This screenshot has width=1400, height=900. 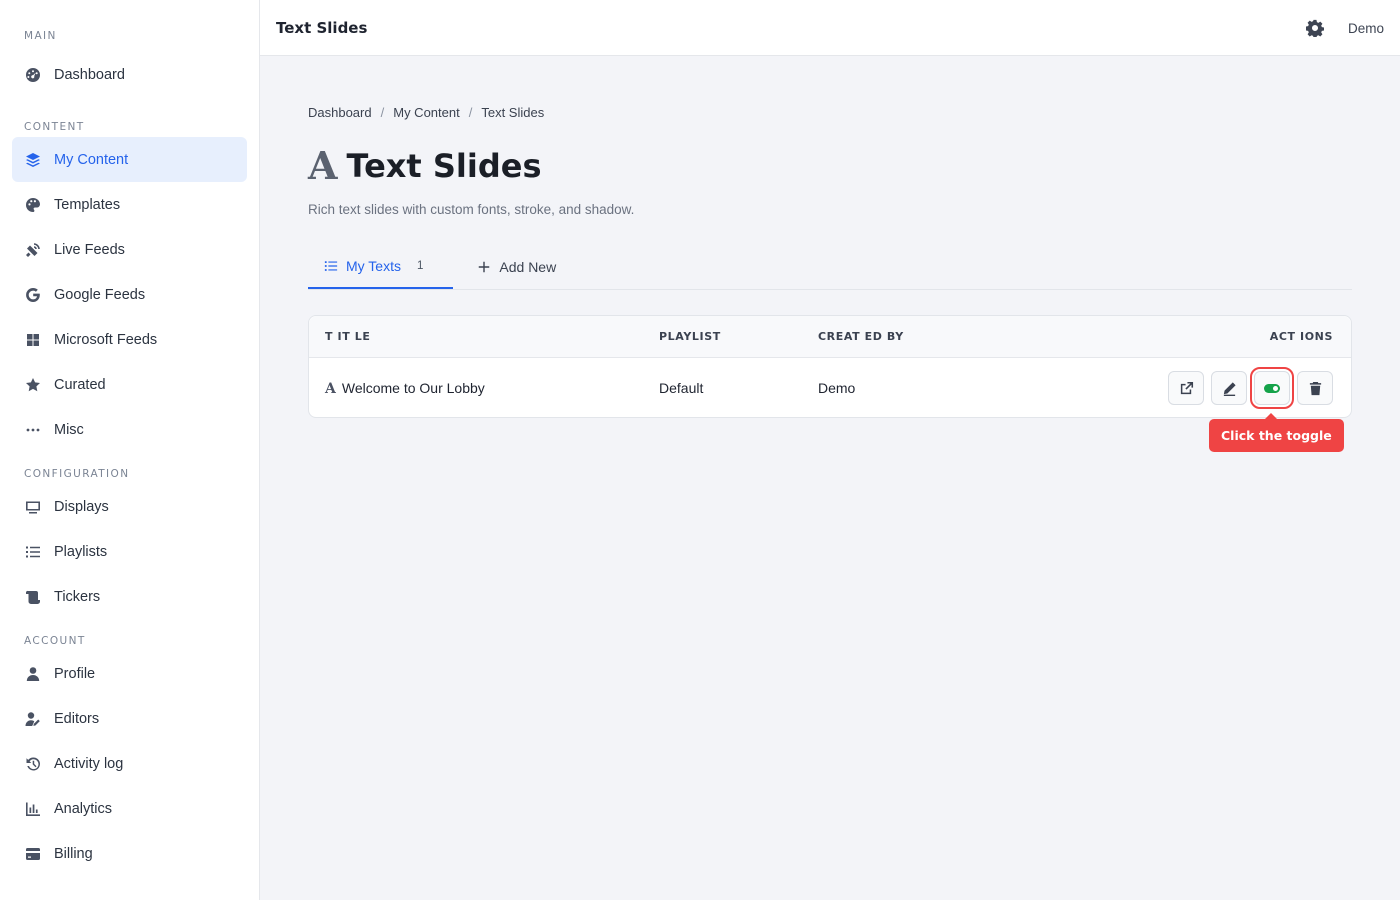 I want to click on breadcrumb: Dashboard / My Content / Text Slides, so click(x=426, y=112).